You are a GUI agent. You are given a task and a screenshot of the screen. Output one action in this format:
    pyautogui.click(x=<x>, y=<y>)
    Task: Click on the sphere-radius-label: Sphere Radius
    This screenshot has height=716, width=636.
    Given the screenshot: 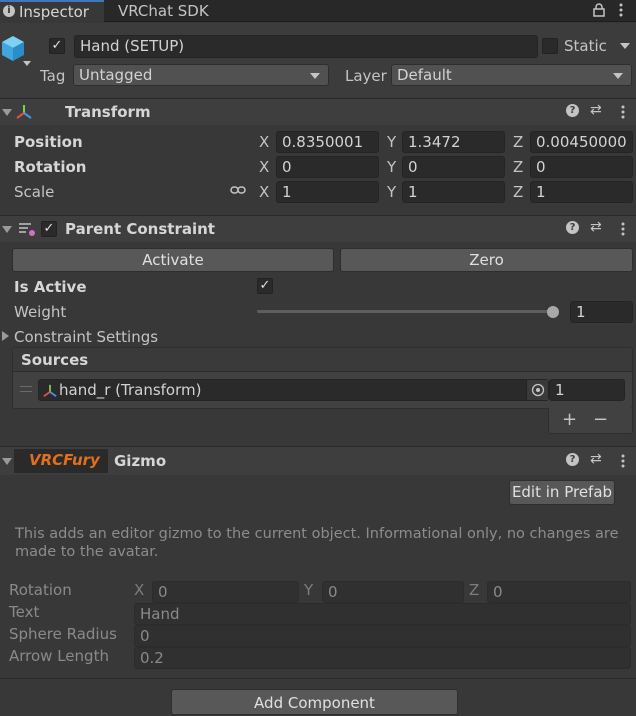 What is the action you would take?
    pyautogui.click(x=63, y=634)
    